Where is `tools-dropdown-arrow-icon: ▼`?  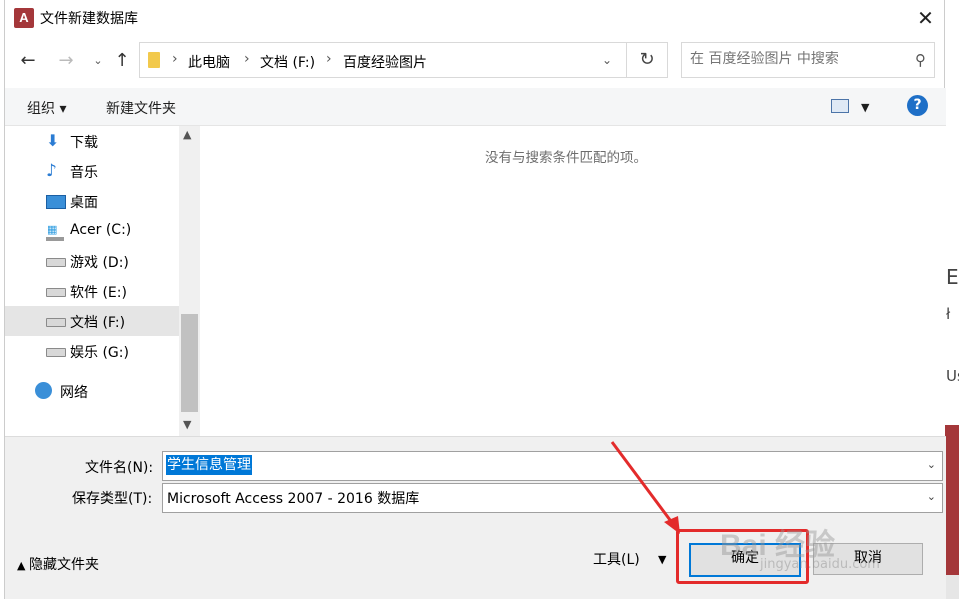 tools-dropdown-arrow-icon: ▼ is located at coordinates (662, 559).